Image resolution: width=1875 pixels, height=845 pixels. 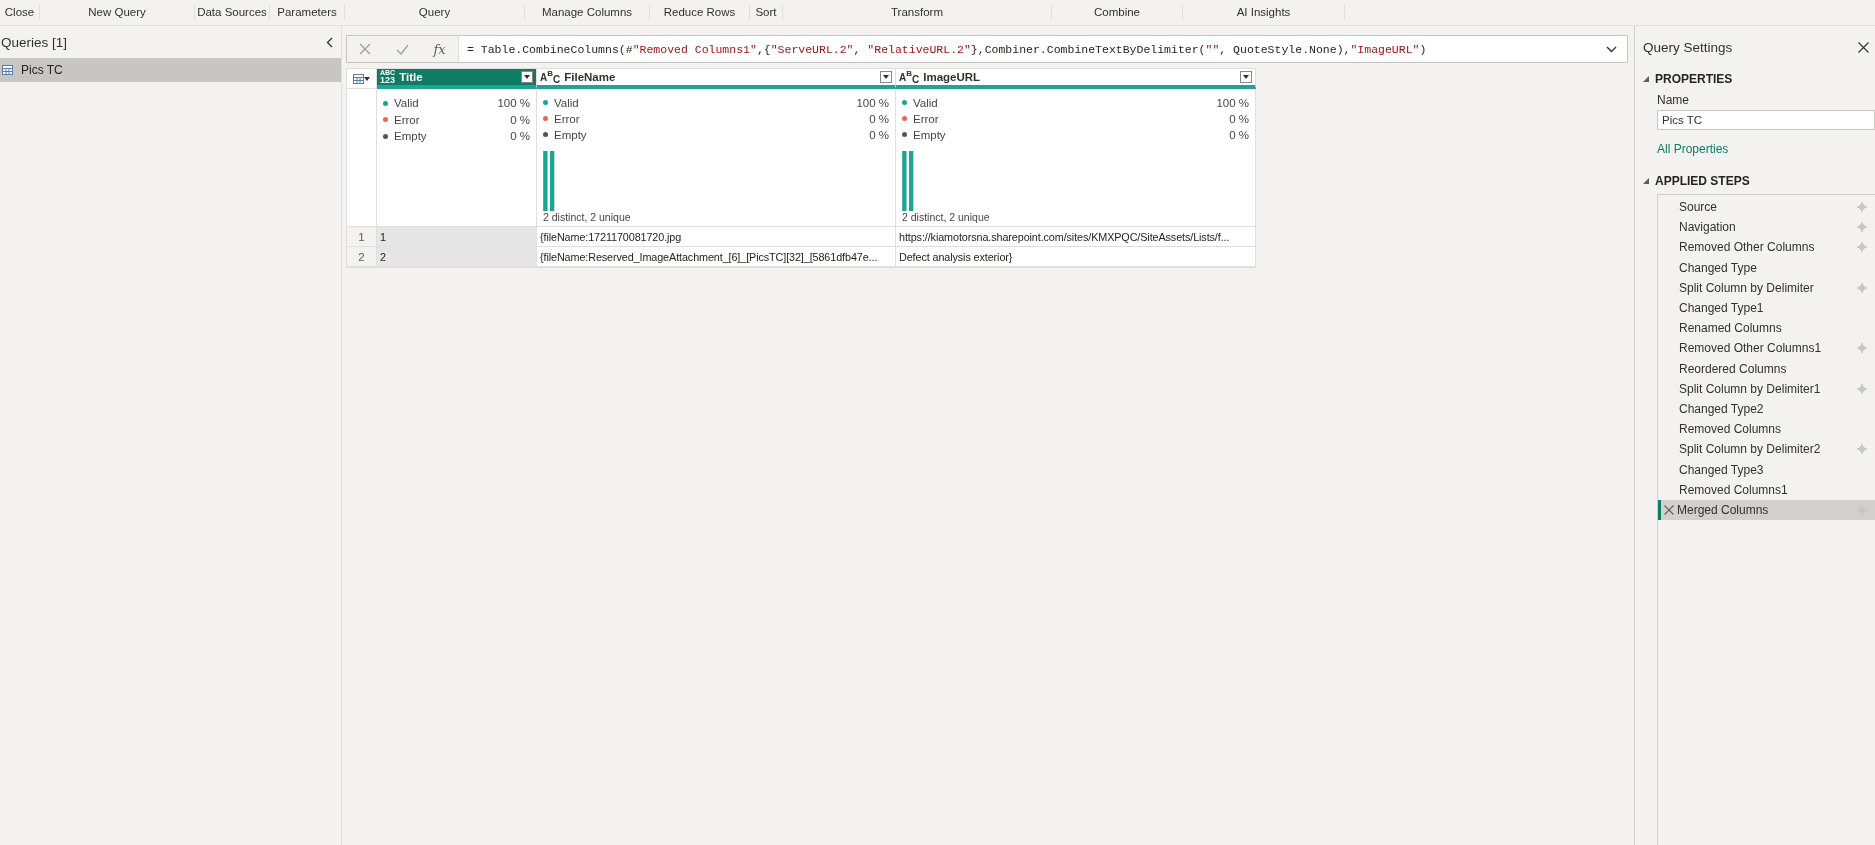 I want to click on ribbon-group-label: Sort, so click(x=766, y=12).